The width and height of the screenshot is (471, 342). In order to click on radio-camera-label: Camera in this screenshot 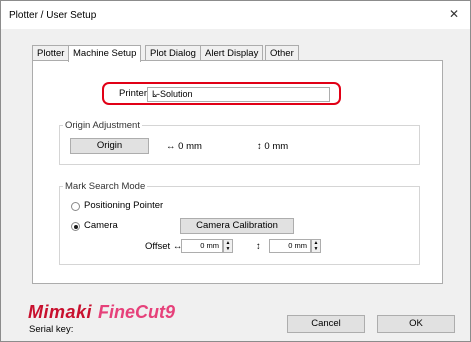, I will do `click(101, 225)`.